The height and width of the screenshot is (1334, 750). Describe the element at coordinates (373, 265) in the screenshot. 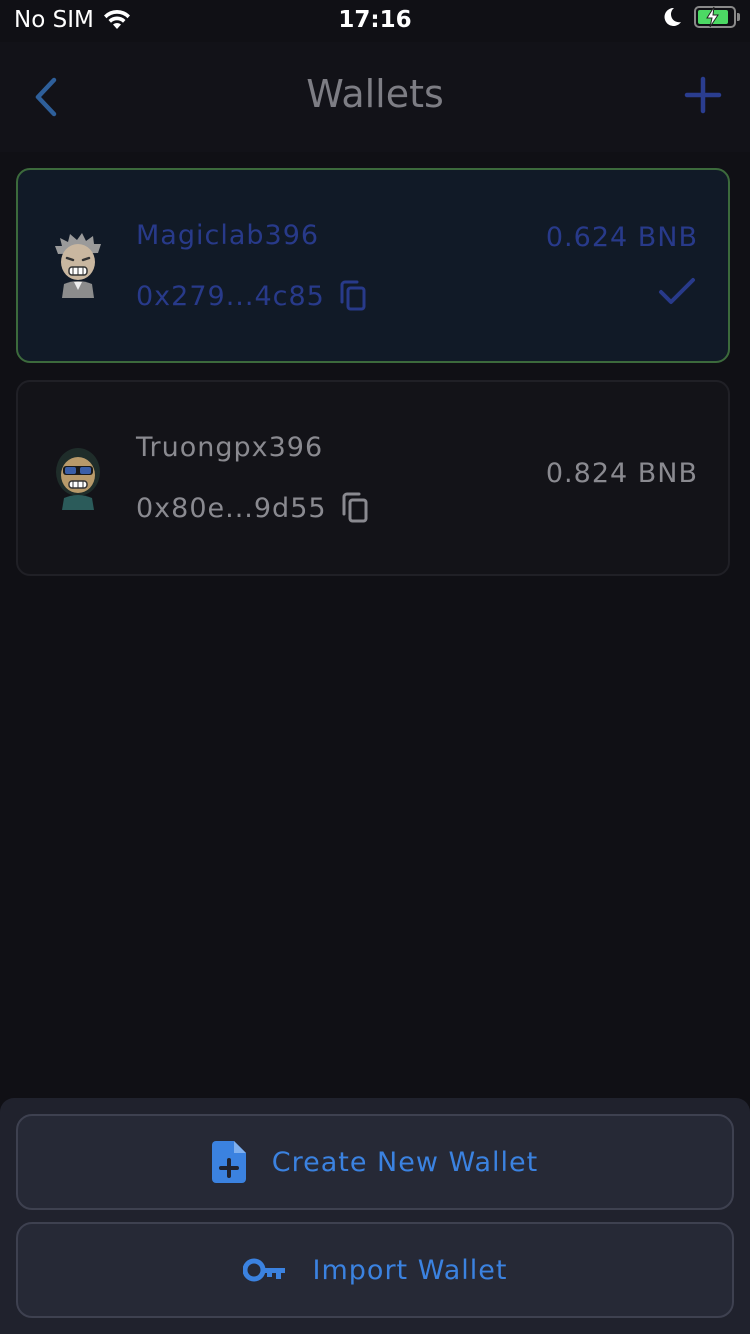

I see `wallet-card-selected: Magiclab396 0x279...4c85 0.624 BNB` at that location.